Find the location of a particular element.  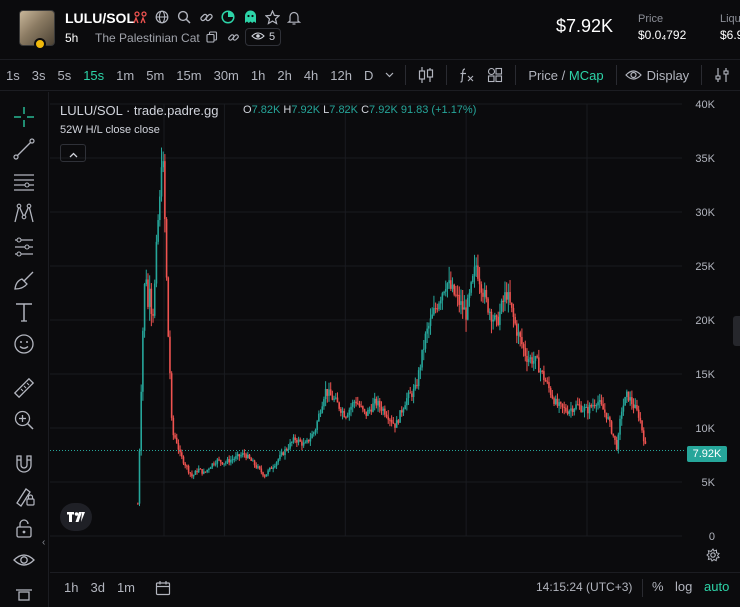

zoom-in-icon is located at coordinates (24, 420).